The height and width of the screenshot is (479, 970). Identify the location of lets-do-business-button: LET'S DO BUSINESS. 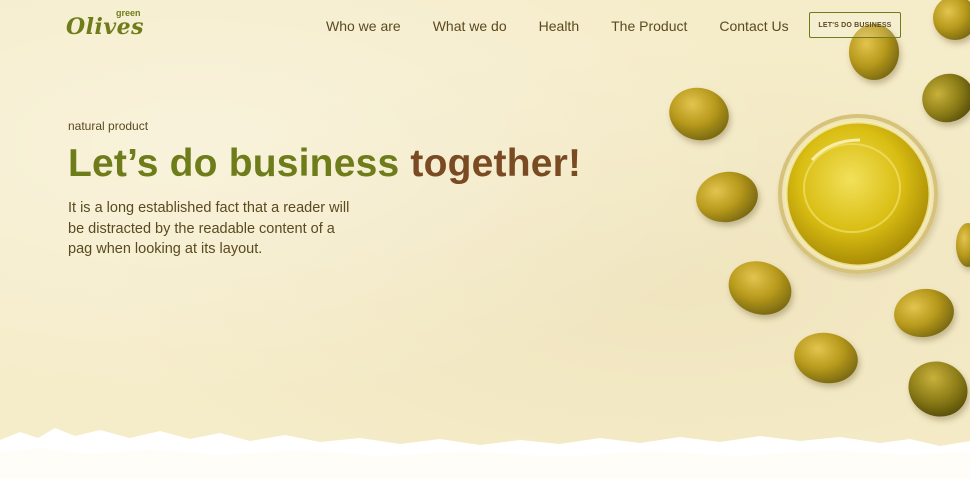
(855, 25).